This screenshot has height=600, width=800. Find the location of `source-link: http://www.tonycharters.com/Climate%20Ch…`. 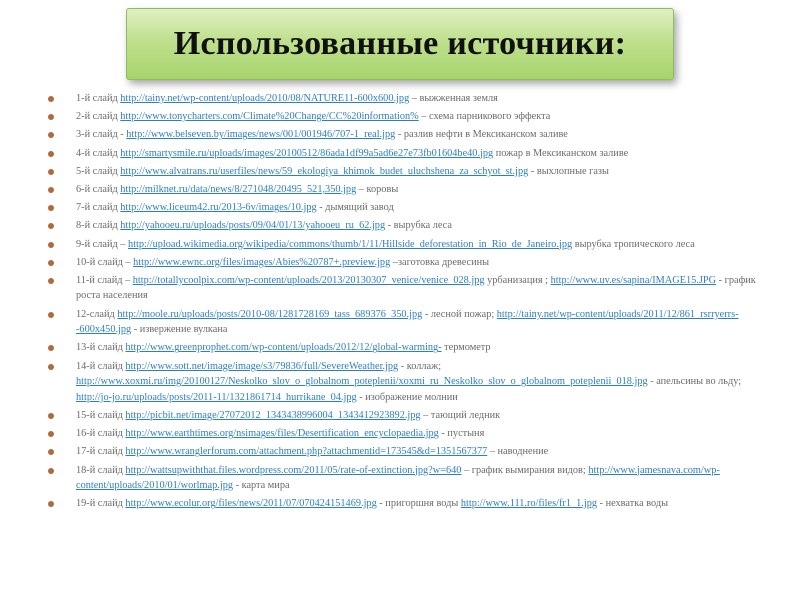

source-link: http://www.tonycharters.com/Climate%20Ch… is located at coordinates (269, 116).